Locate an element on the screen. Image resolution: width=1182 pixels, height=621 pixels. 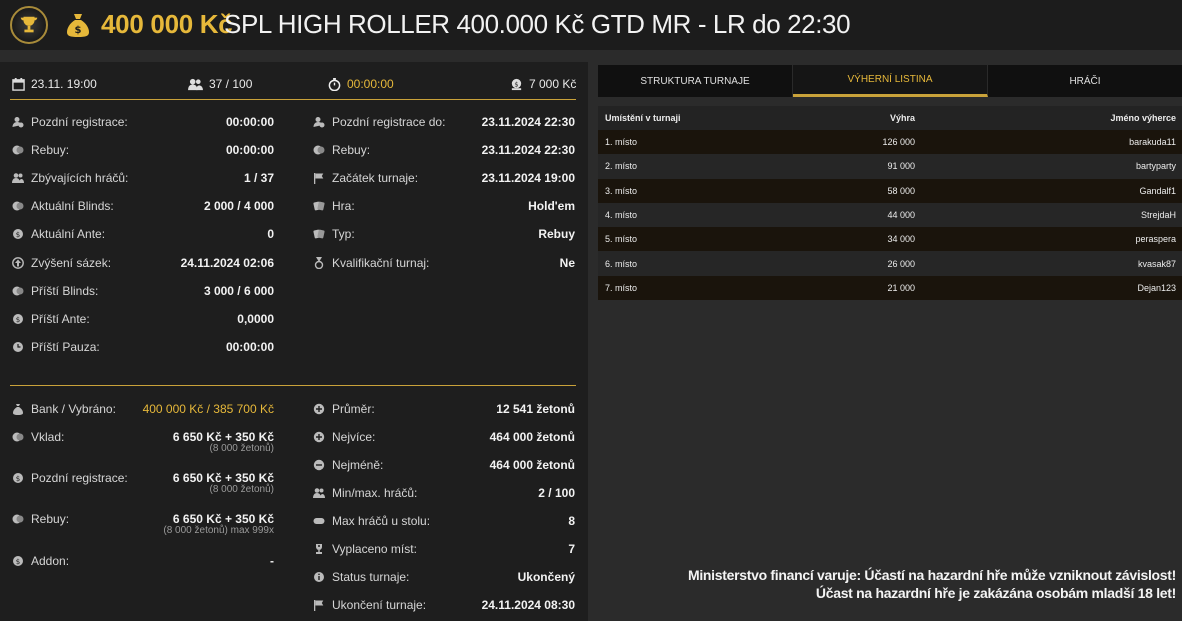
money-bag-icon: $ is located at coordinates (78, 25).